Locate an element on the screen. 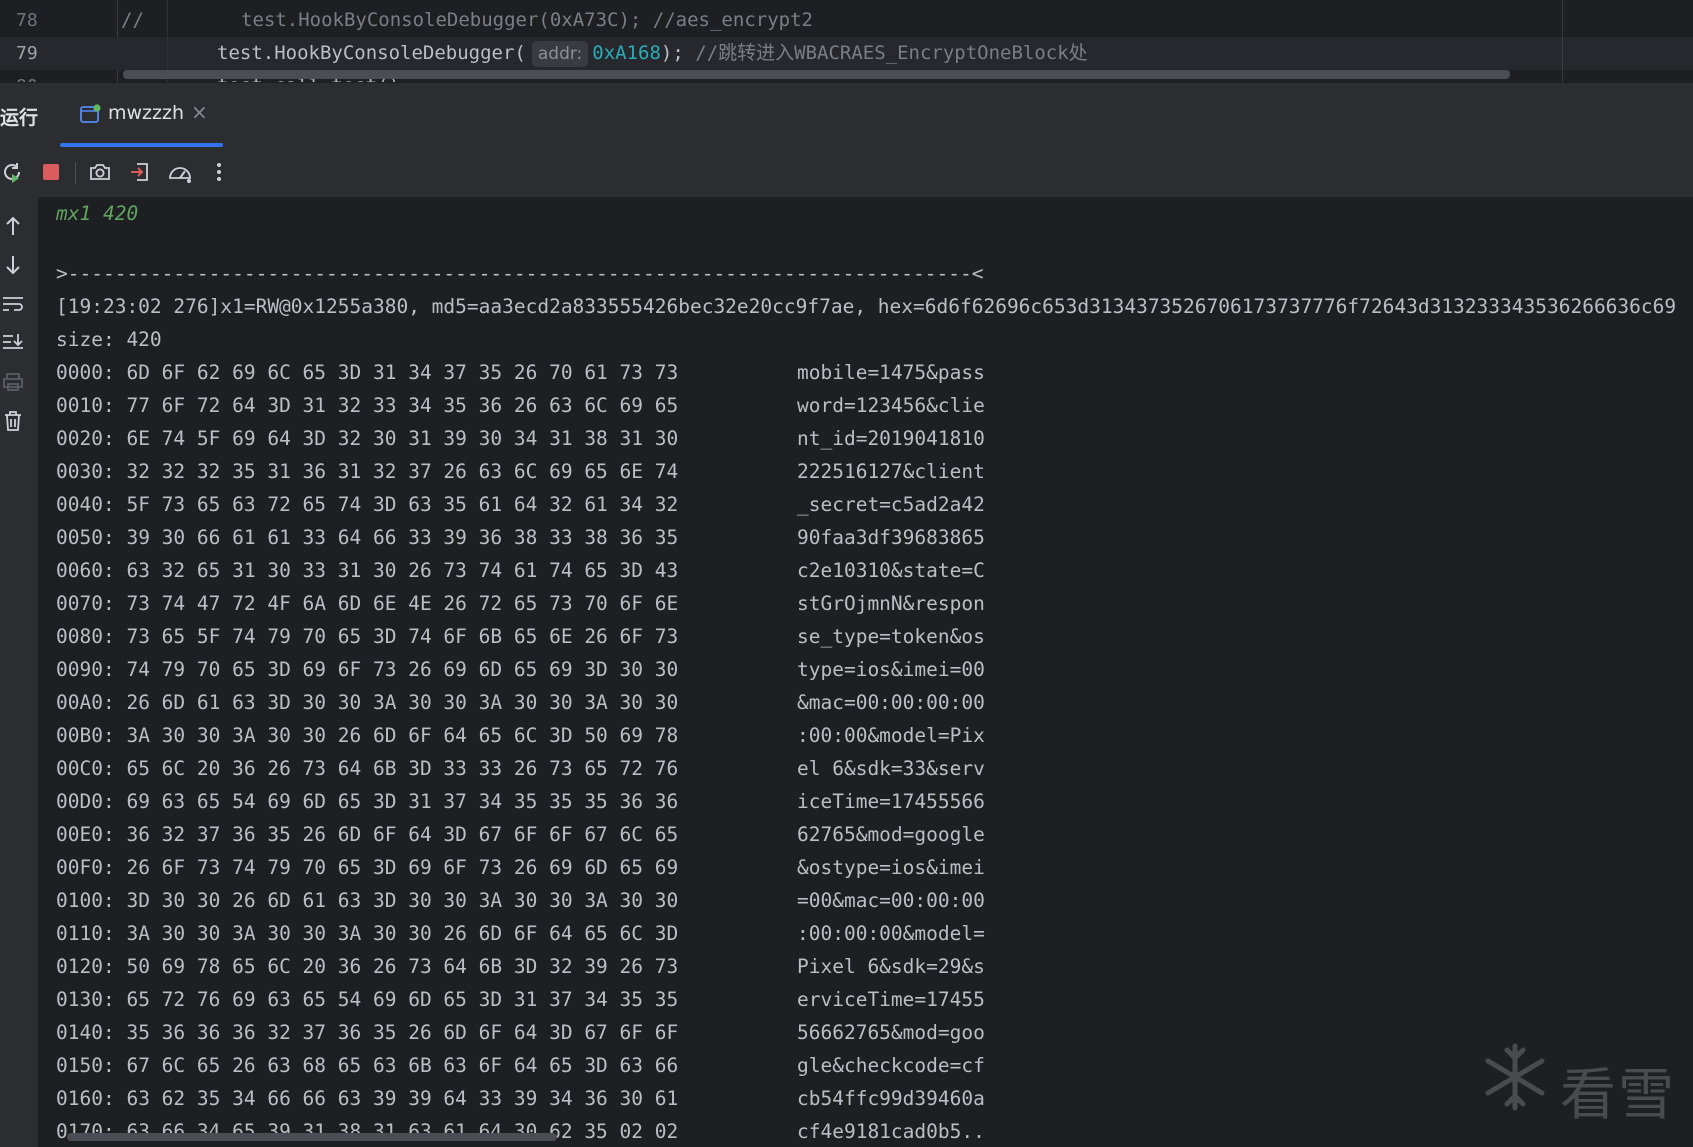 The width and height of the screenshot is (1693, 1147). stop-icon is located at coordinates (51, 172).